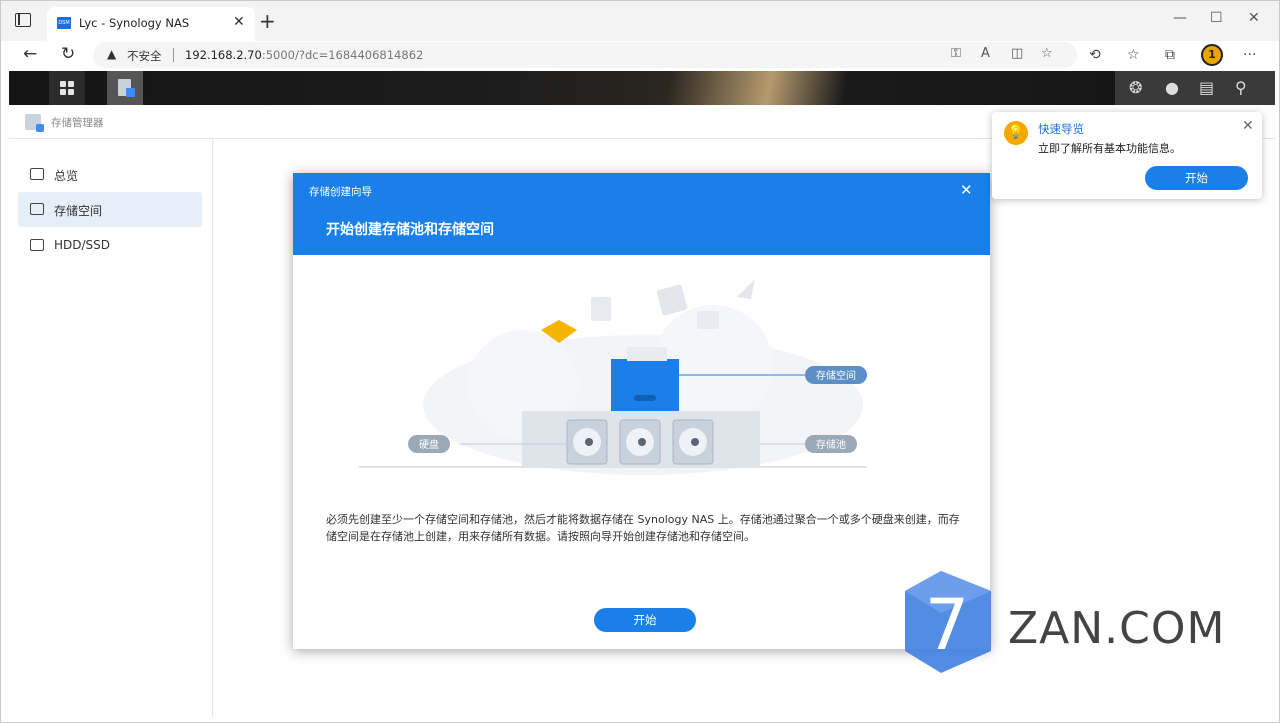 This screenshot has height=723, width=1280. I want to click on dialog-close-icon: ✕, so click(966, 190).